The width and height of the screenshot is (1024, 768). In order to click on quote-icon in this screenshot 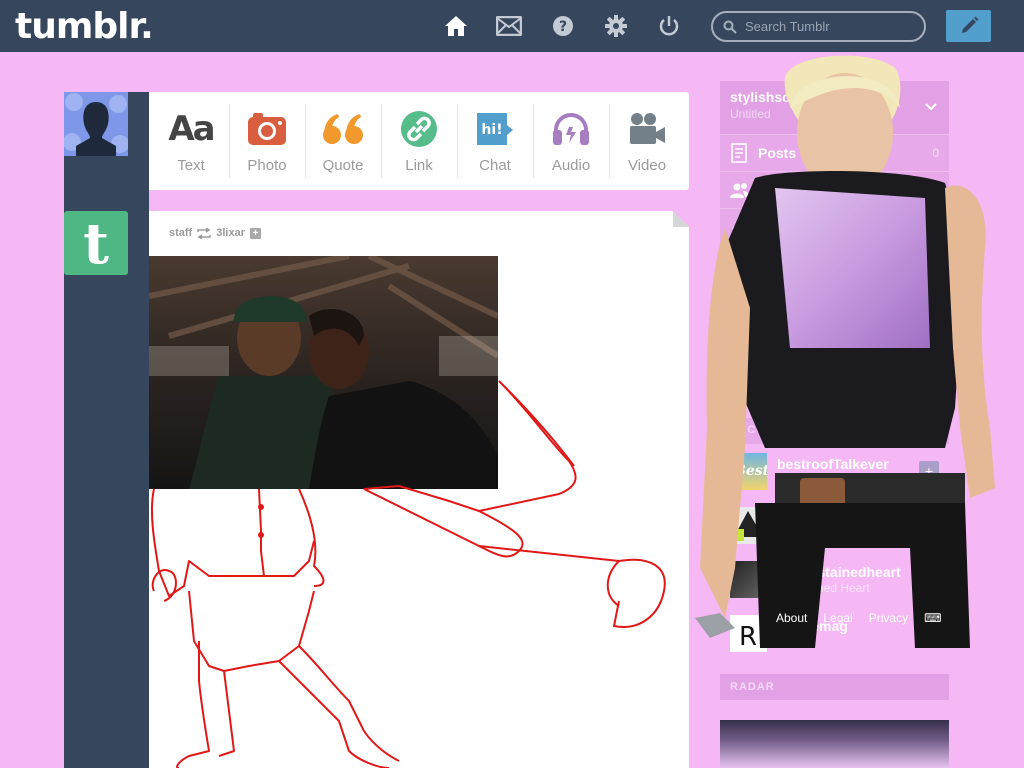, I will do `click(343, 129)`.